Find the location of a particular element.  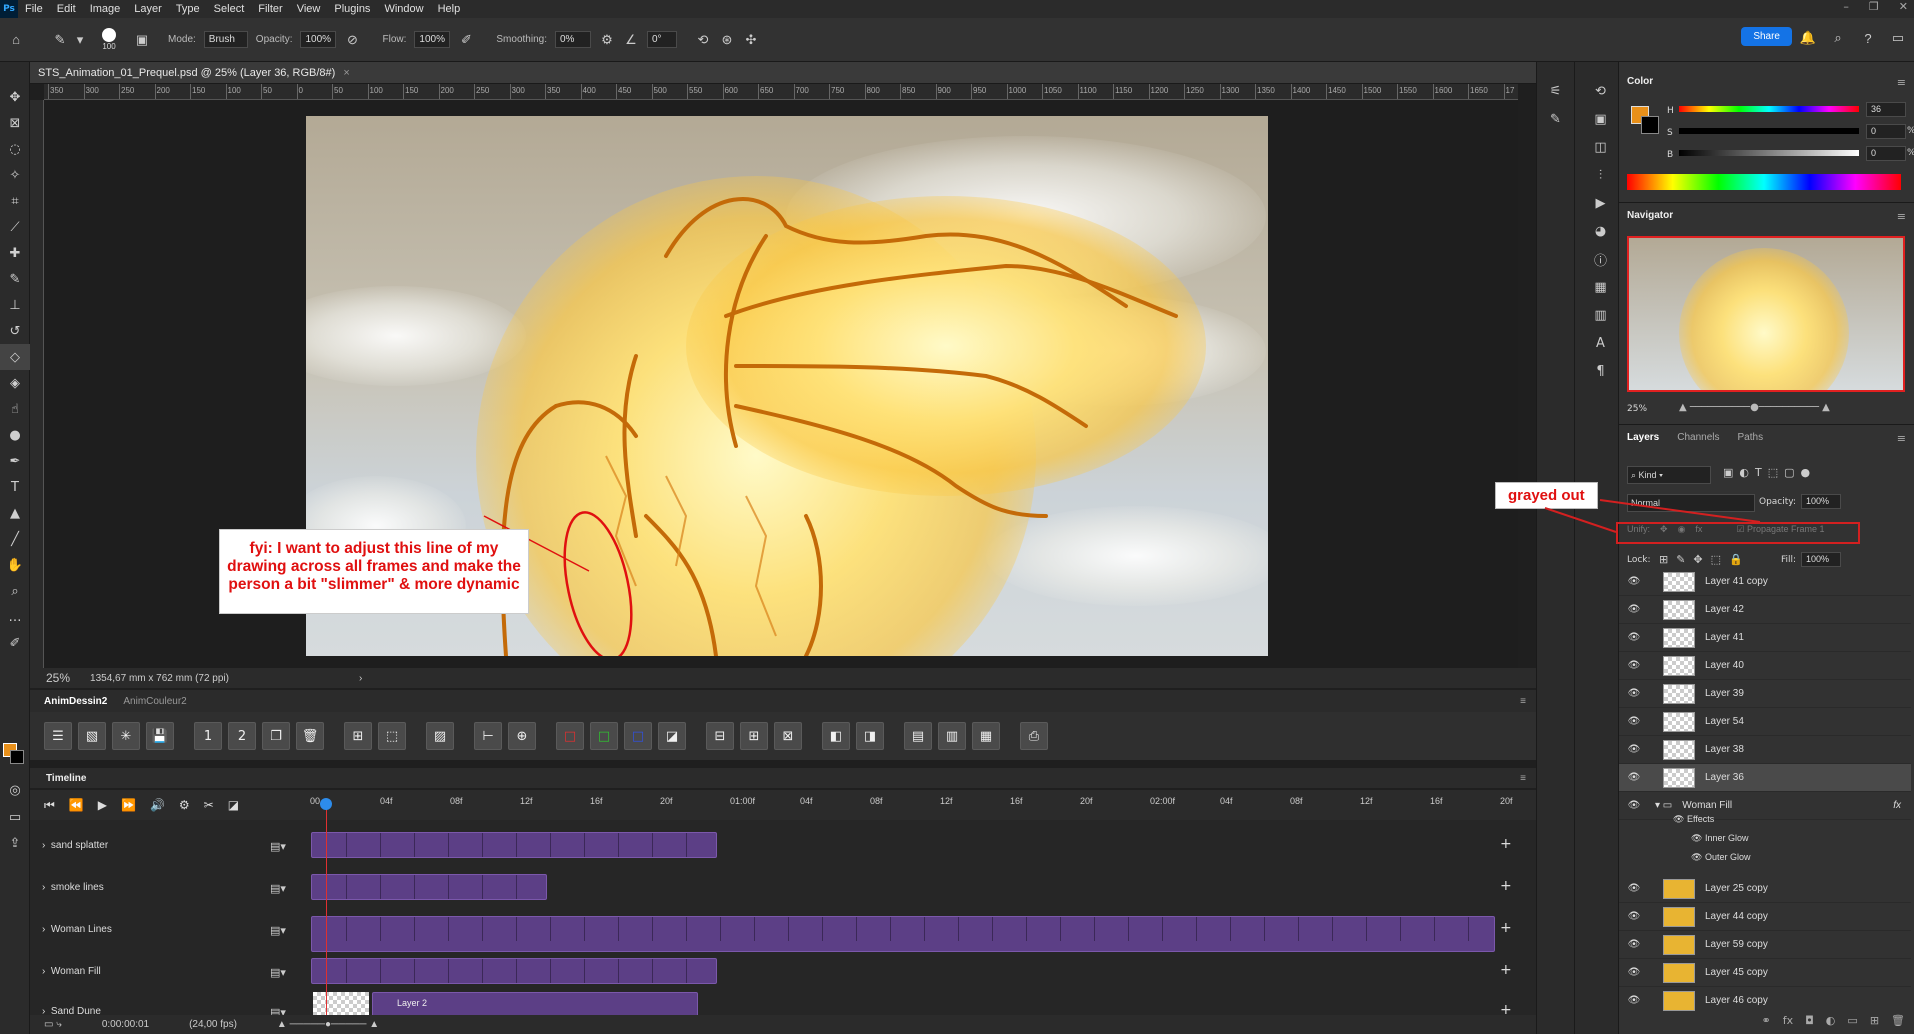

anim-frame-2-icon: 2 is located at coordinates (242, 736).